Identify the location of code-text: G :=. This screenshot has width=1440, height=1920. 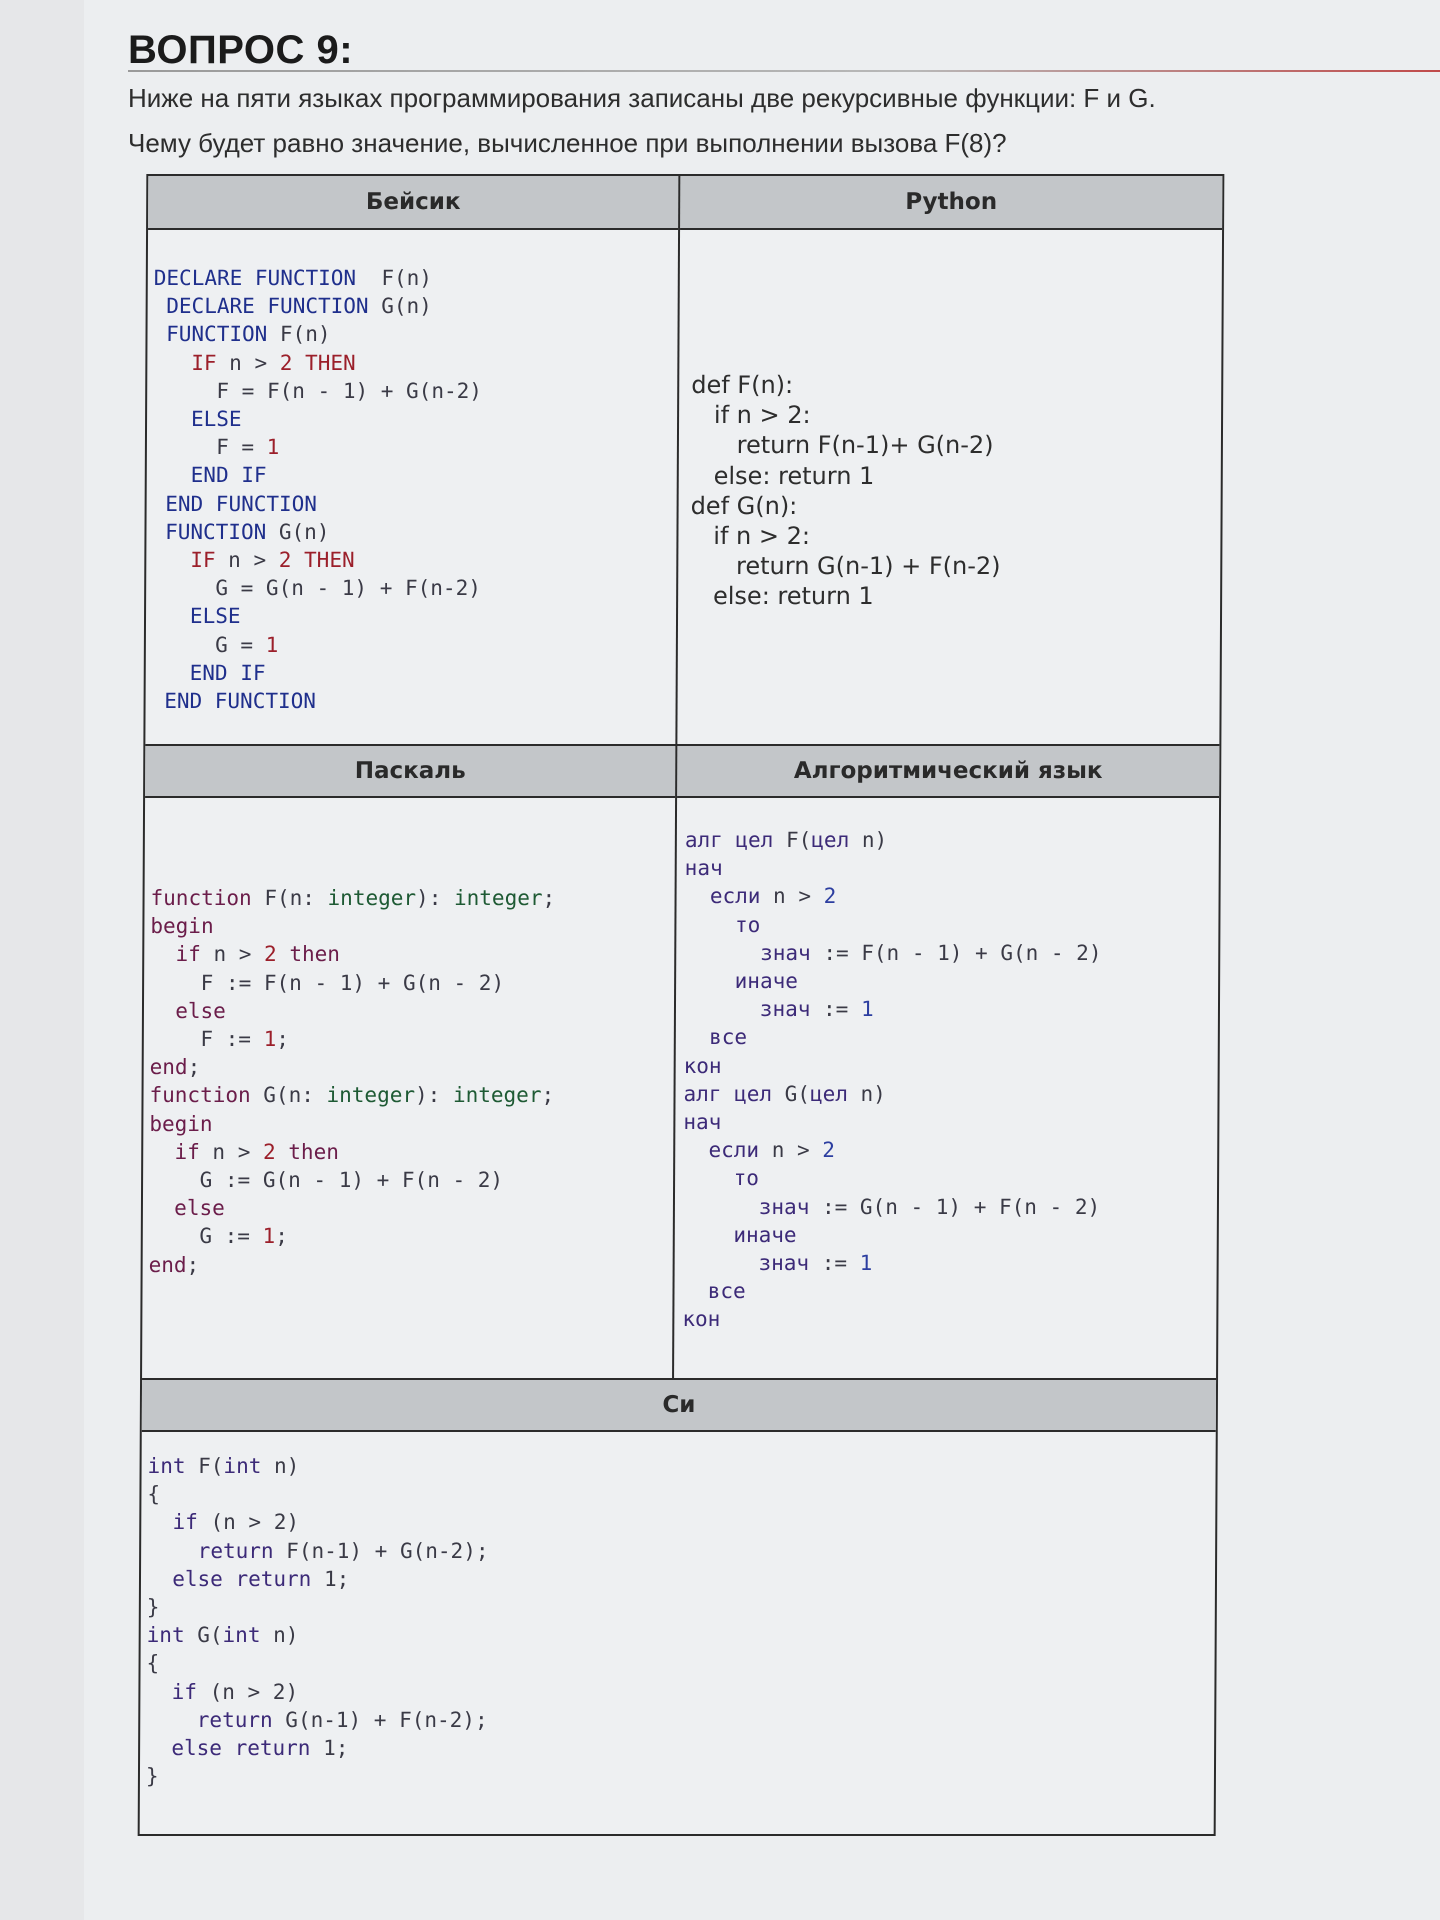
(205, 1236).